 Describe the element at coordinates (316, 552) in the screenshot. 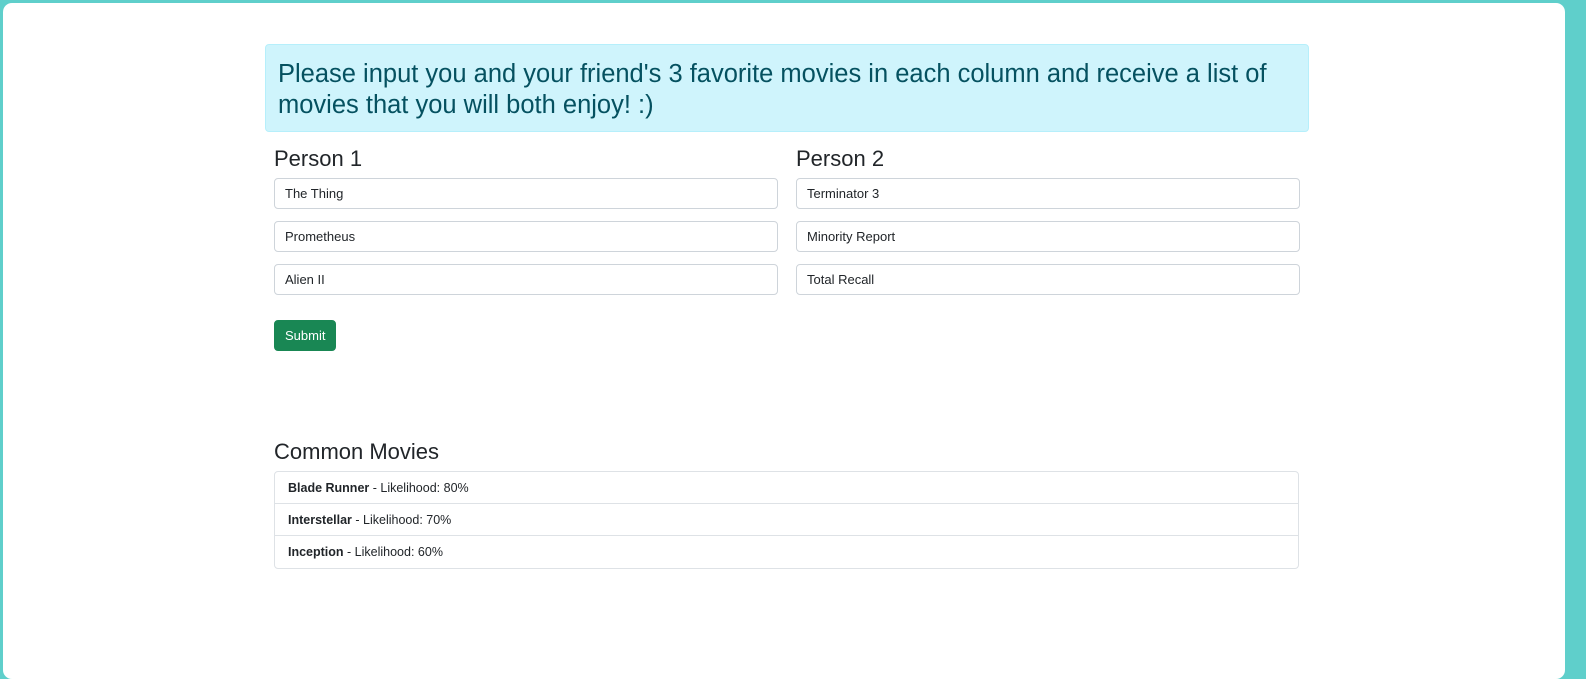

I see `movie-title: Inception` at that location.